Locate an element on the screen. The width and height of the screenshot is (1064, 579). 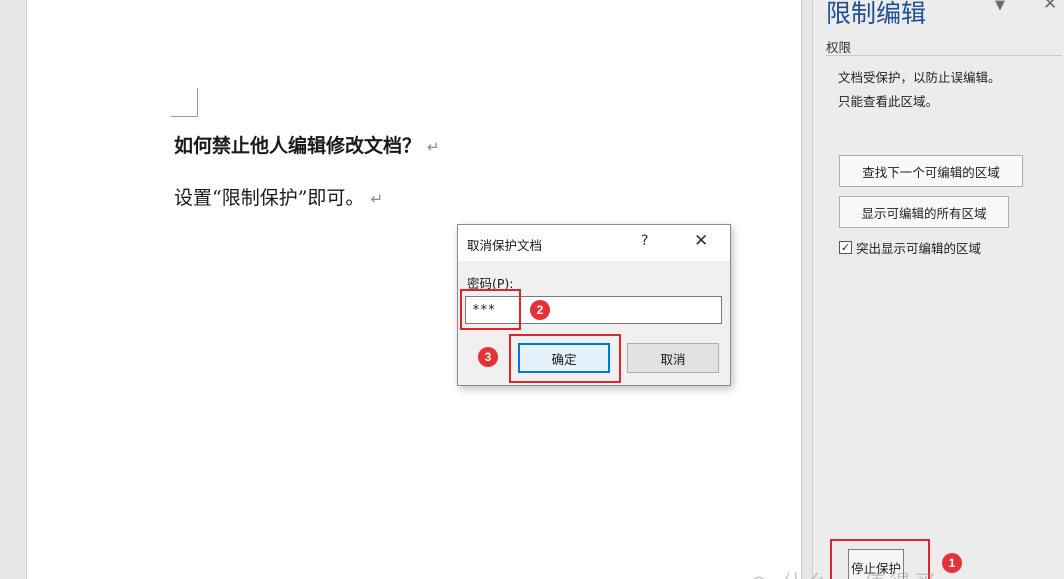
find-next-editable-region-button: 查找下一个可编辑的区域 is located at coordinates (931, 171).